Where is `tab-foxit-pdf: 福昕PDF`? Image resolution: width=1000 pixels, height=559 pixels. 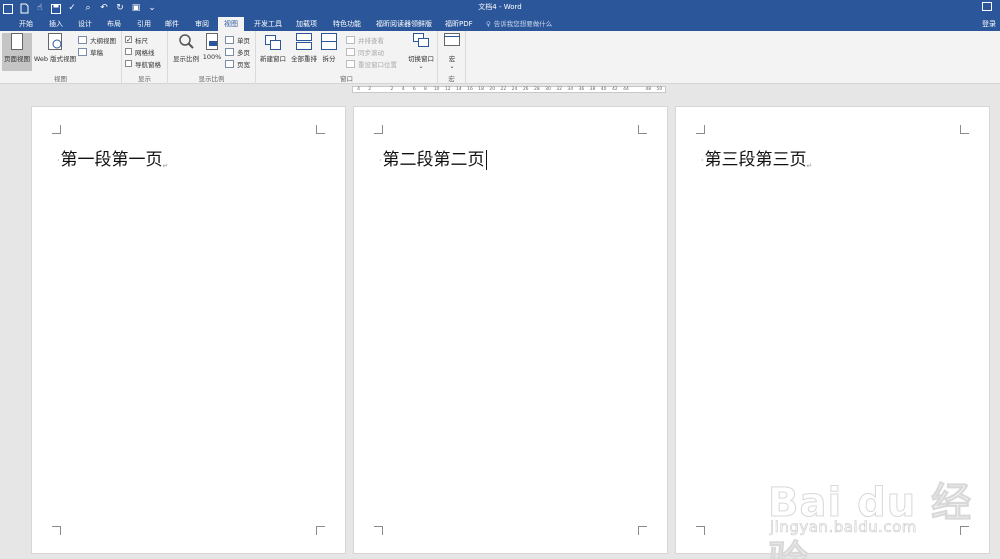 tab-foxit-pdf: 福昕PDF is located at coordinates (459, 24).